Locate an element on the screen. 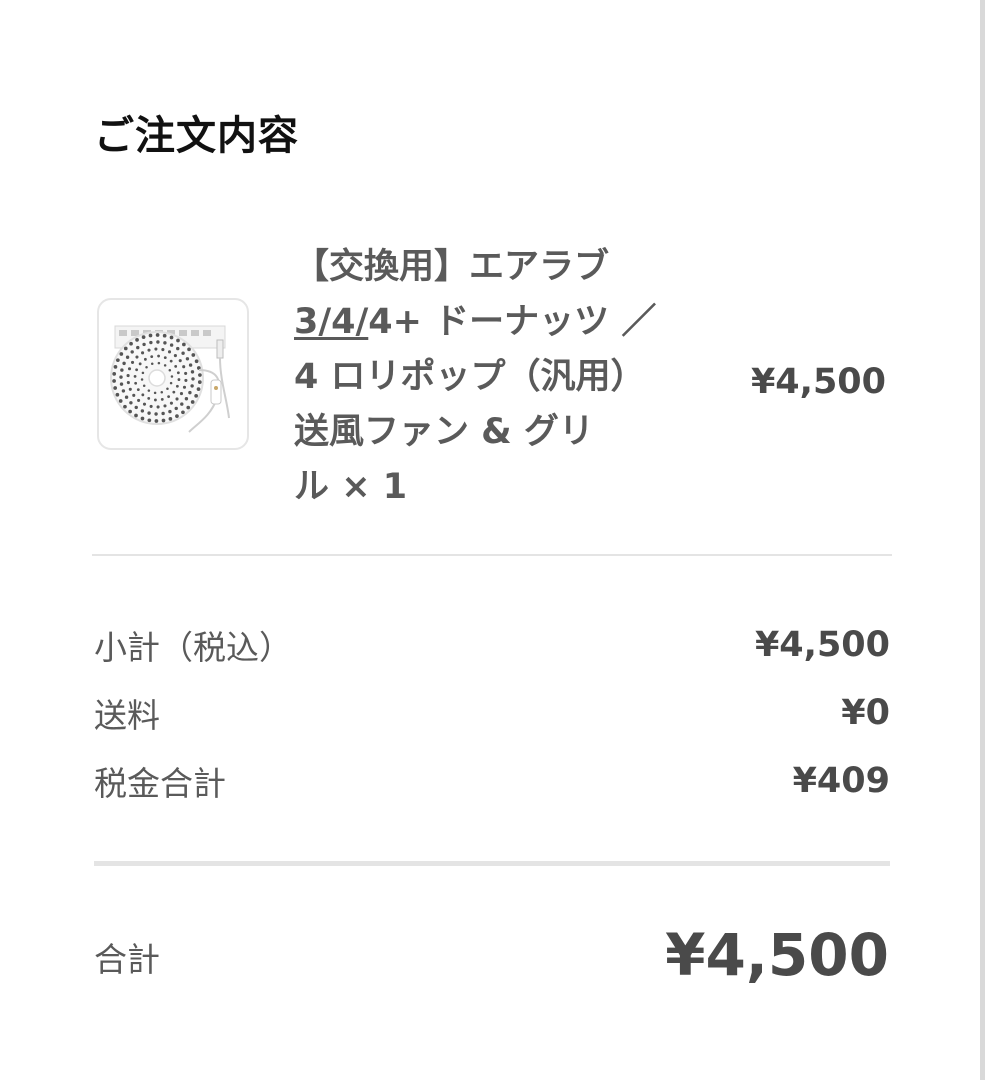 The image size is (985, 1080). product-name-line4: 送風ファン & グリ is located at coordinates (444, 432).